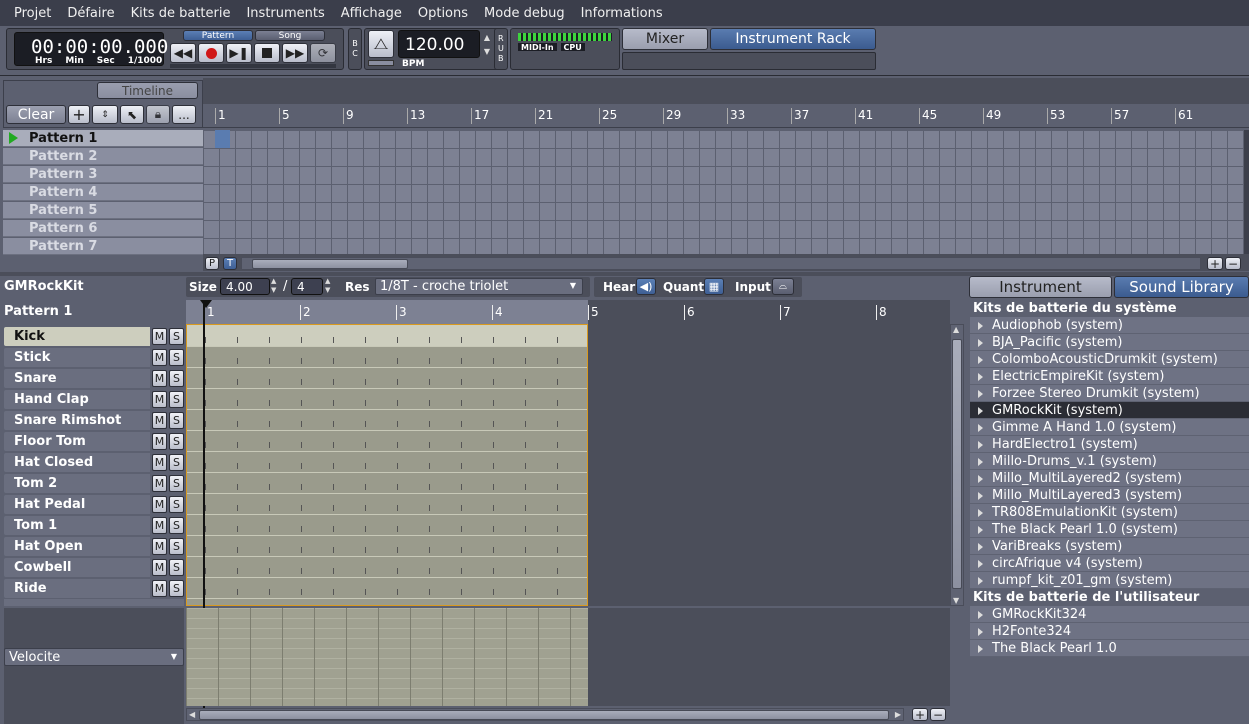 This screenshot has height=724, width=1249. Describe the element at coordinates (94, 657) in the screenshot. I see `property-select: Velocite ▼` at that location.